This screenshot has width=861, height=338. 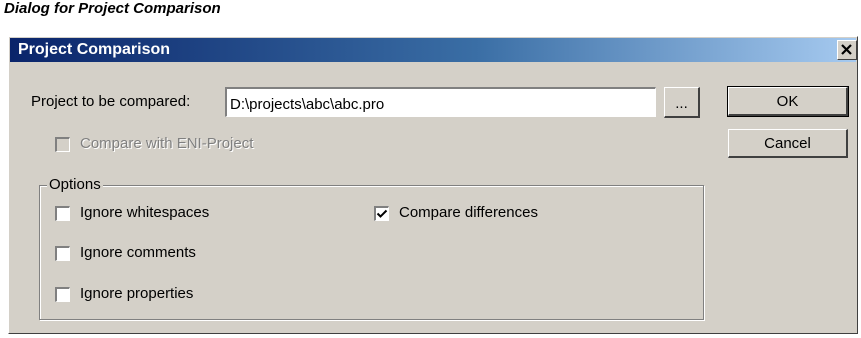 I want to click on ignore-properties-label: Ignore properties, so click(x=137, y=293).